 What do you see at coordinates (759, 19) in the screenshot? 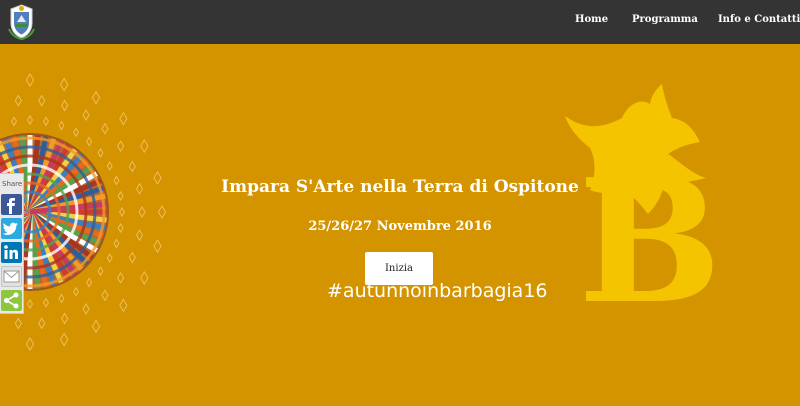
I see `nav-info-contatti-link: Info e Contatti` at bounding box center [759, 19].